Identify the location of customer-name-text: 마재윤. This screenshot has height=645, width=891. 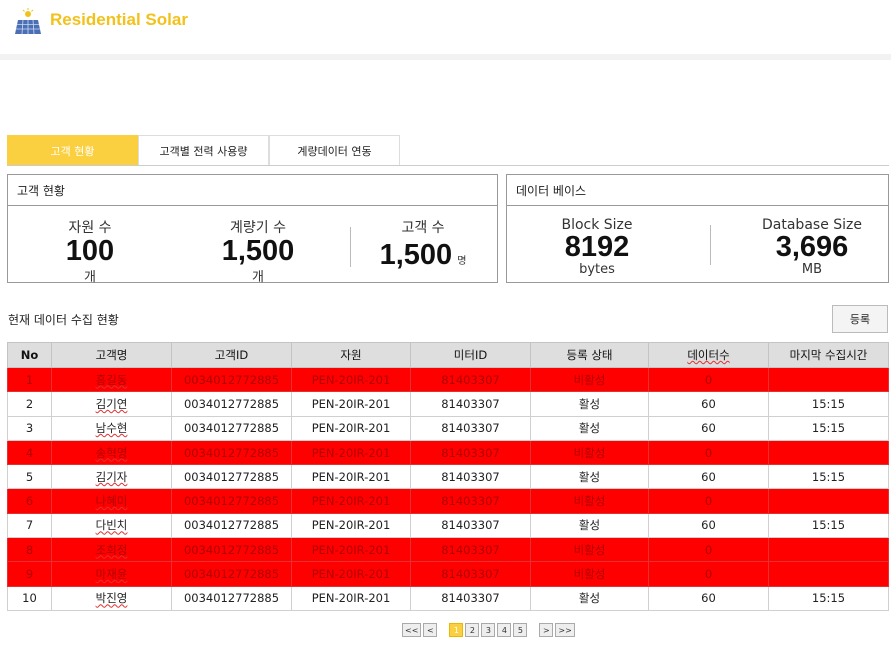
(111, 574).